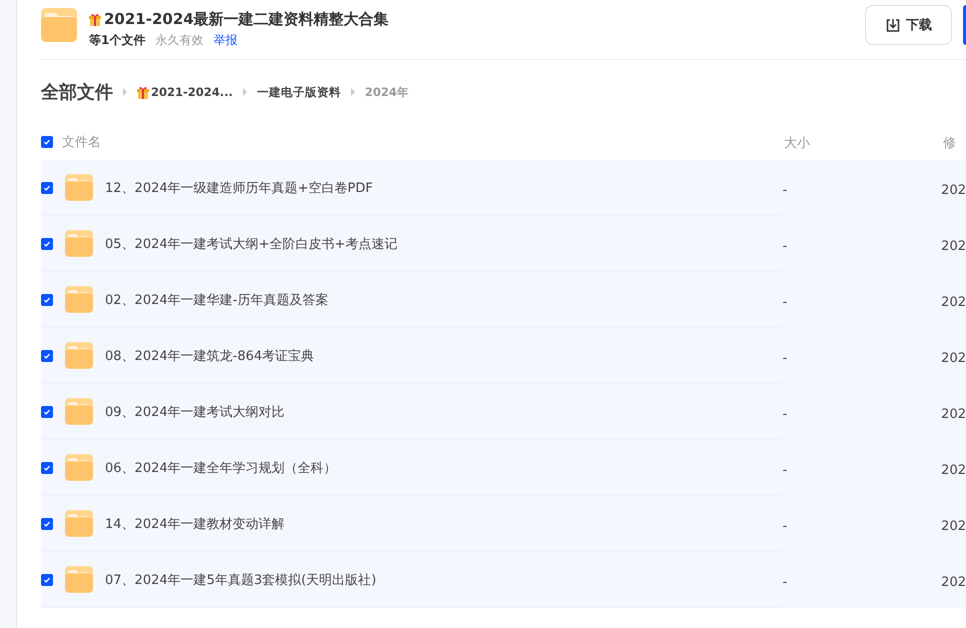 The height and width of the screenshot is (628, 966). I want to click on file-row: 08、2024年一建筑龙-864考证宝典 - 202, so click(503, 356).